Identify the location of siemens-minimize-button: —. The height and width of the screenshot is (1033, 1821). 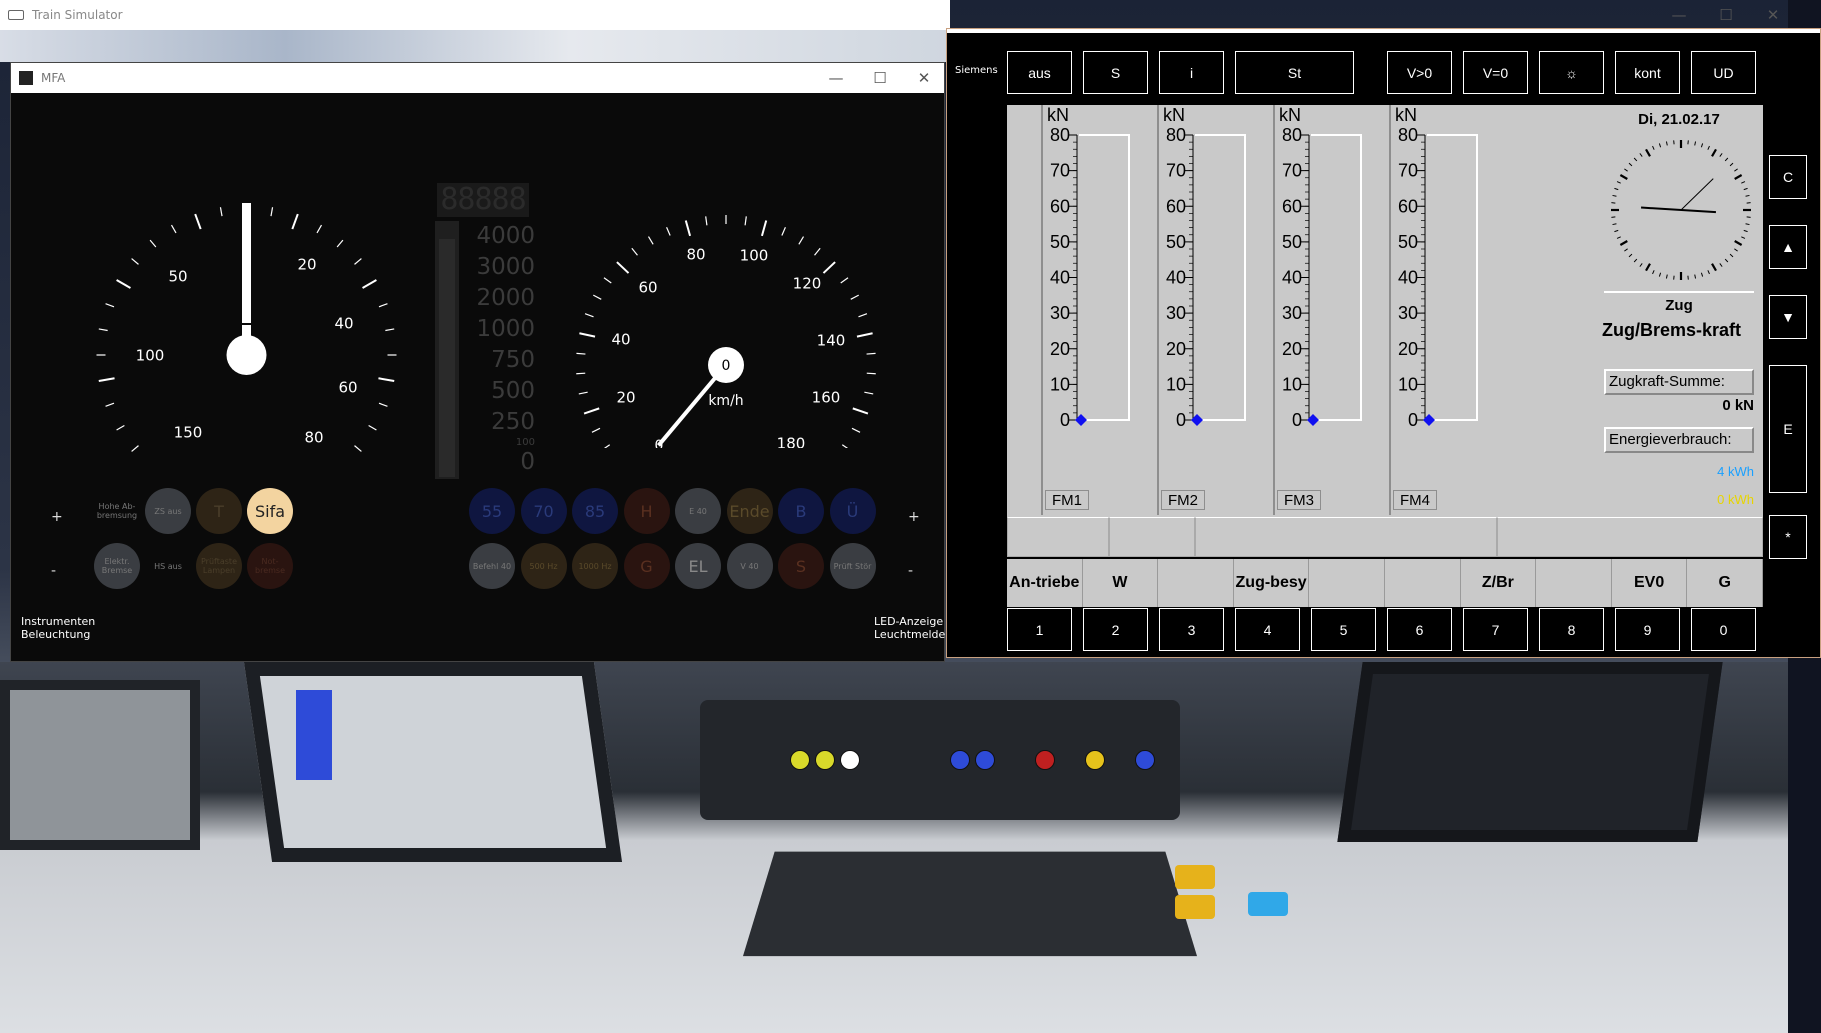
(1679, 15).